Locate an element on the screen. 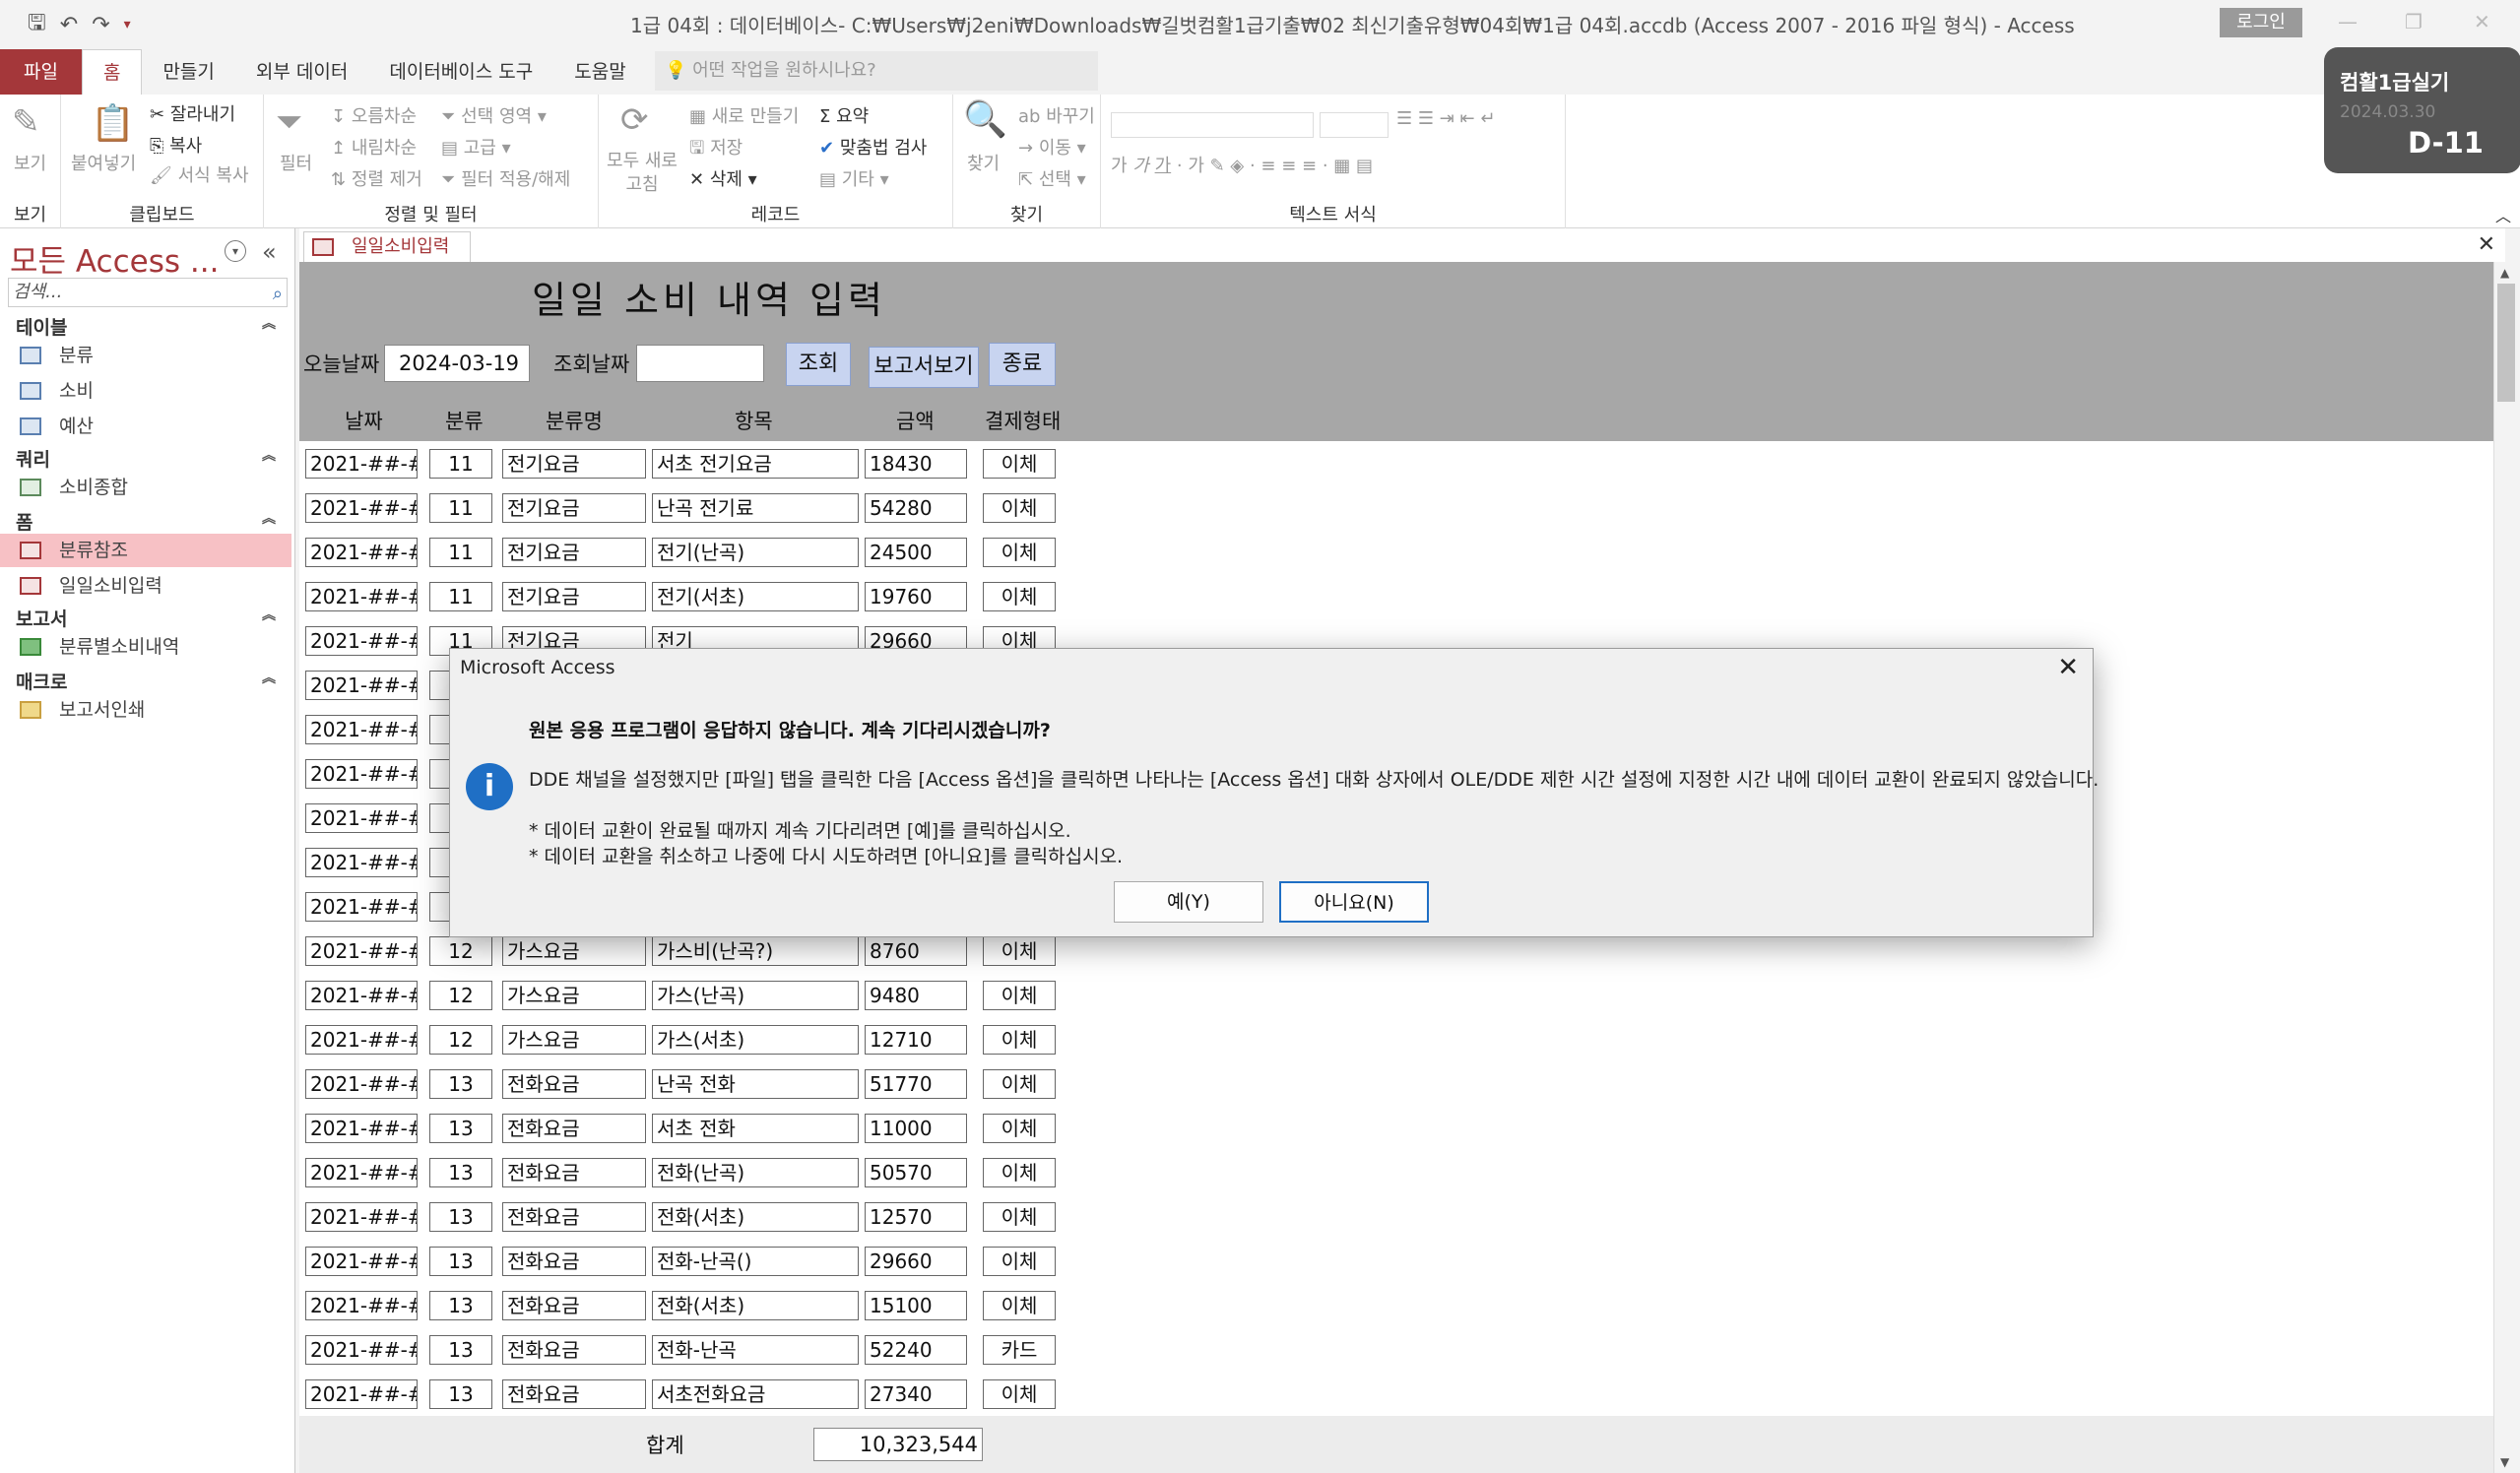  undo-icon: ↶ is located at coordinates (69, 25).